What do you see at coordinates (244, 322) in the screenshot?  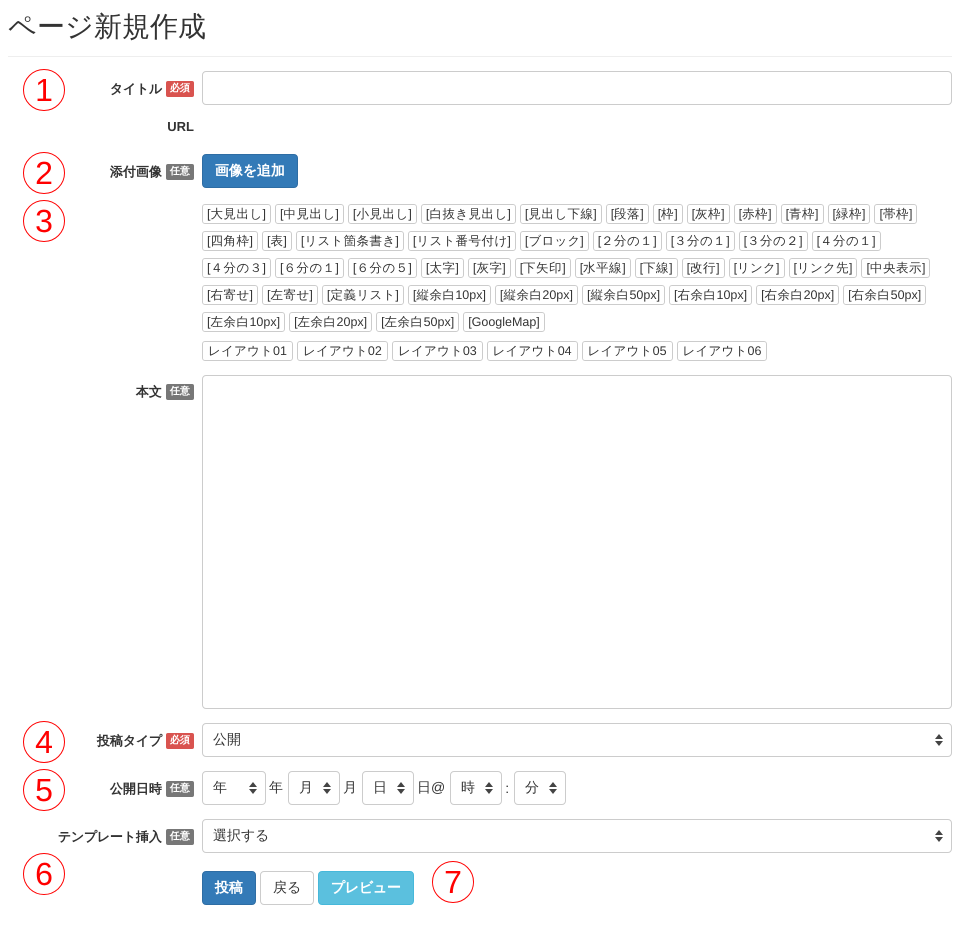 I see `tag-button: [左余白10px]` at bounding box center [244, 322].